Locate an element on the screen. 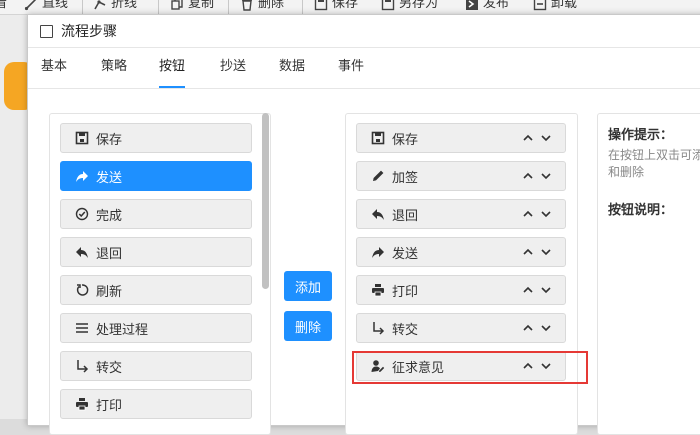  available-button-refresh: 刷新 is located at coordinates (156, 290).